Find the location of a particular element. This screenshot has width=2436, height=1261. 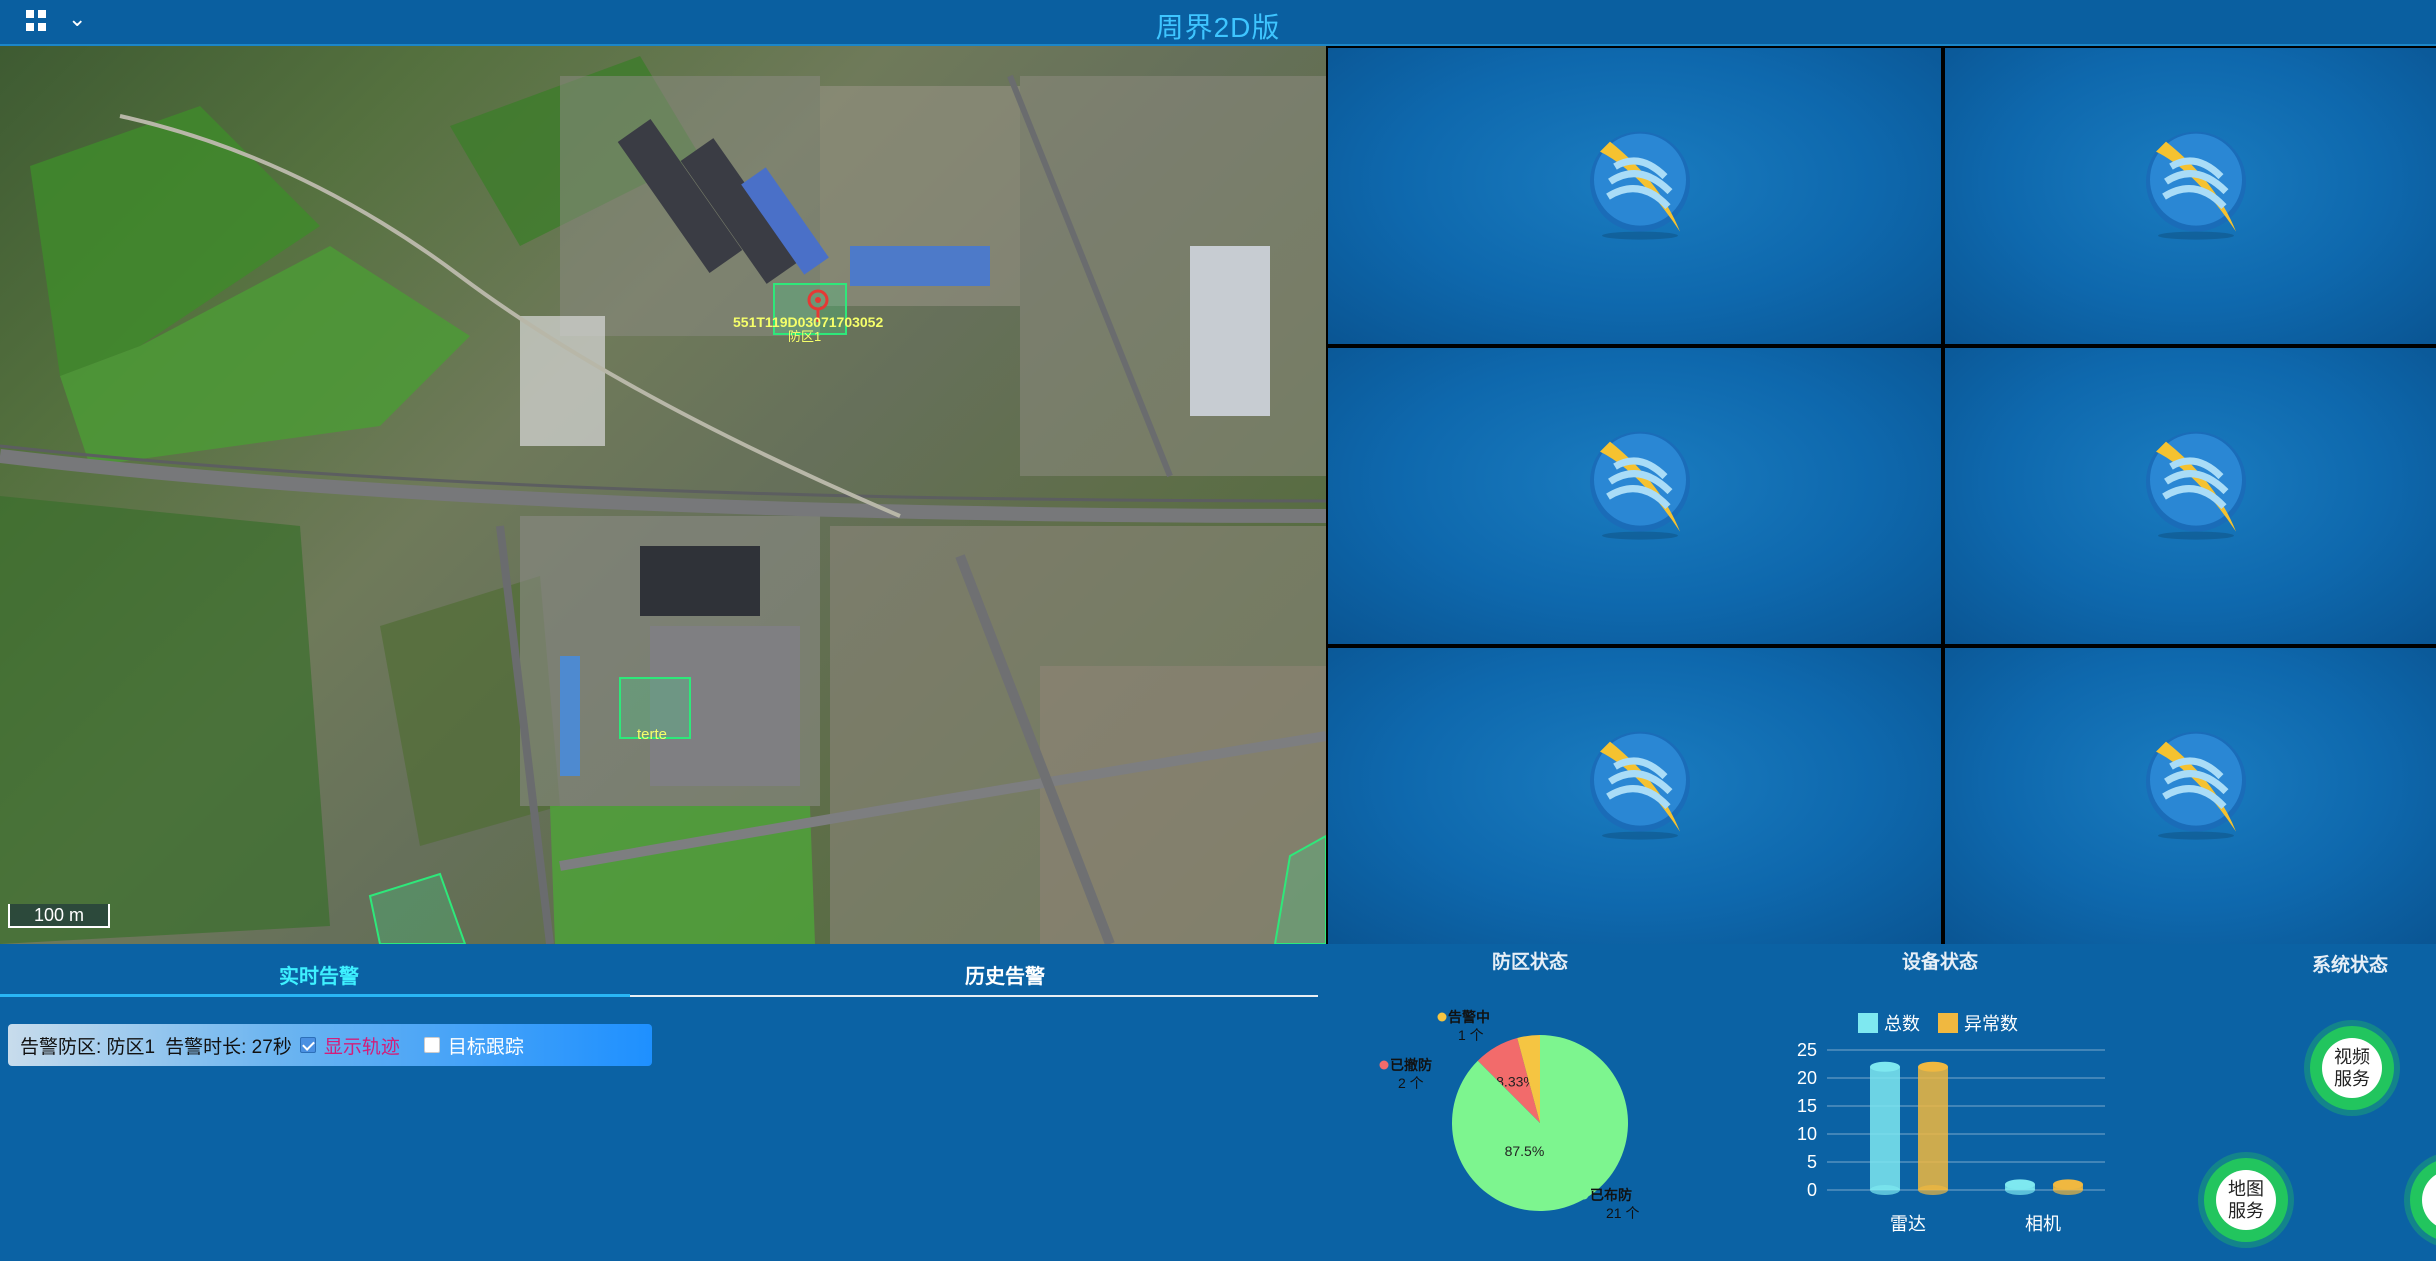

bar-category-label: 雷达 is located at coordinates (1908, 1224).